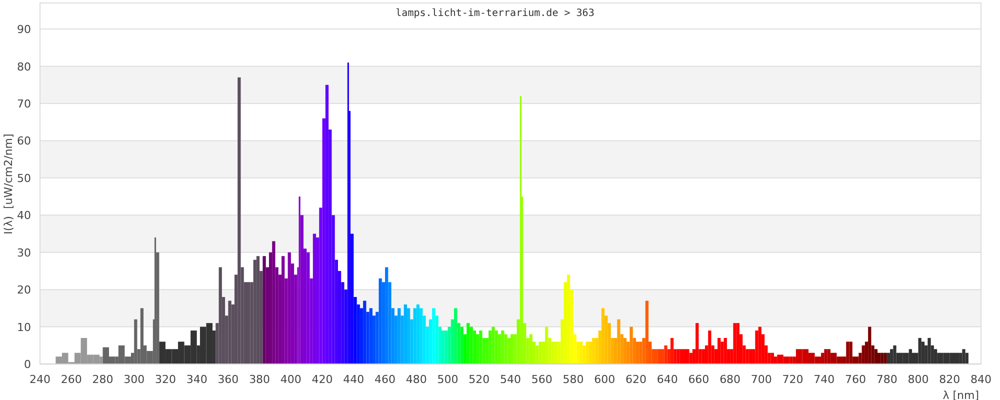  I want to click on y-axis-label: I(λ) [uW/cm2/nm], so click(8, 184).